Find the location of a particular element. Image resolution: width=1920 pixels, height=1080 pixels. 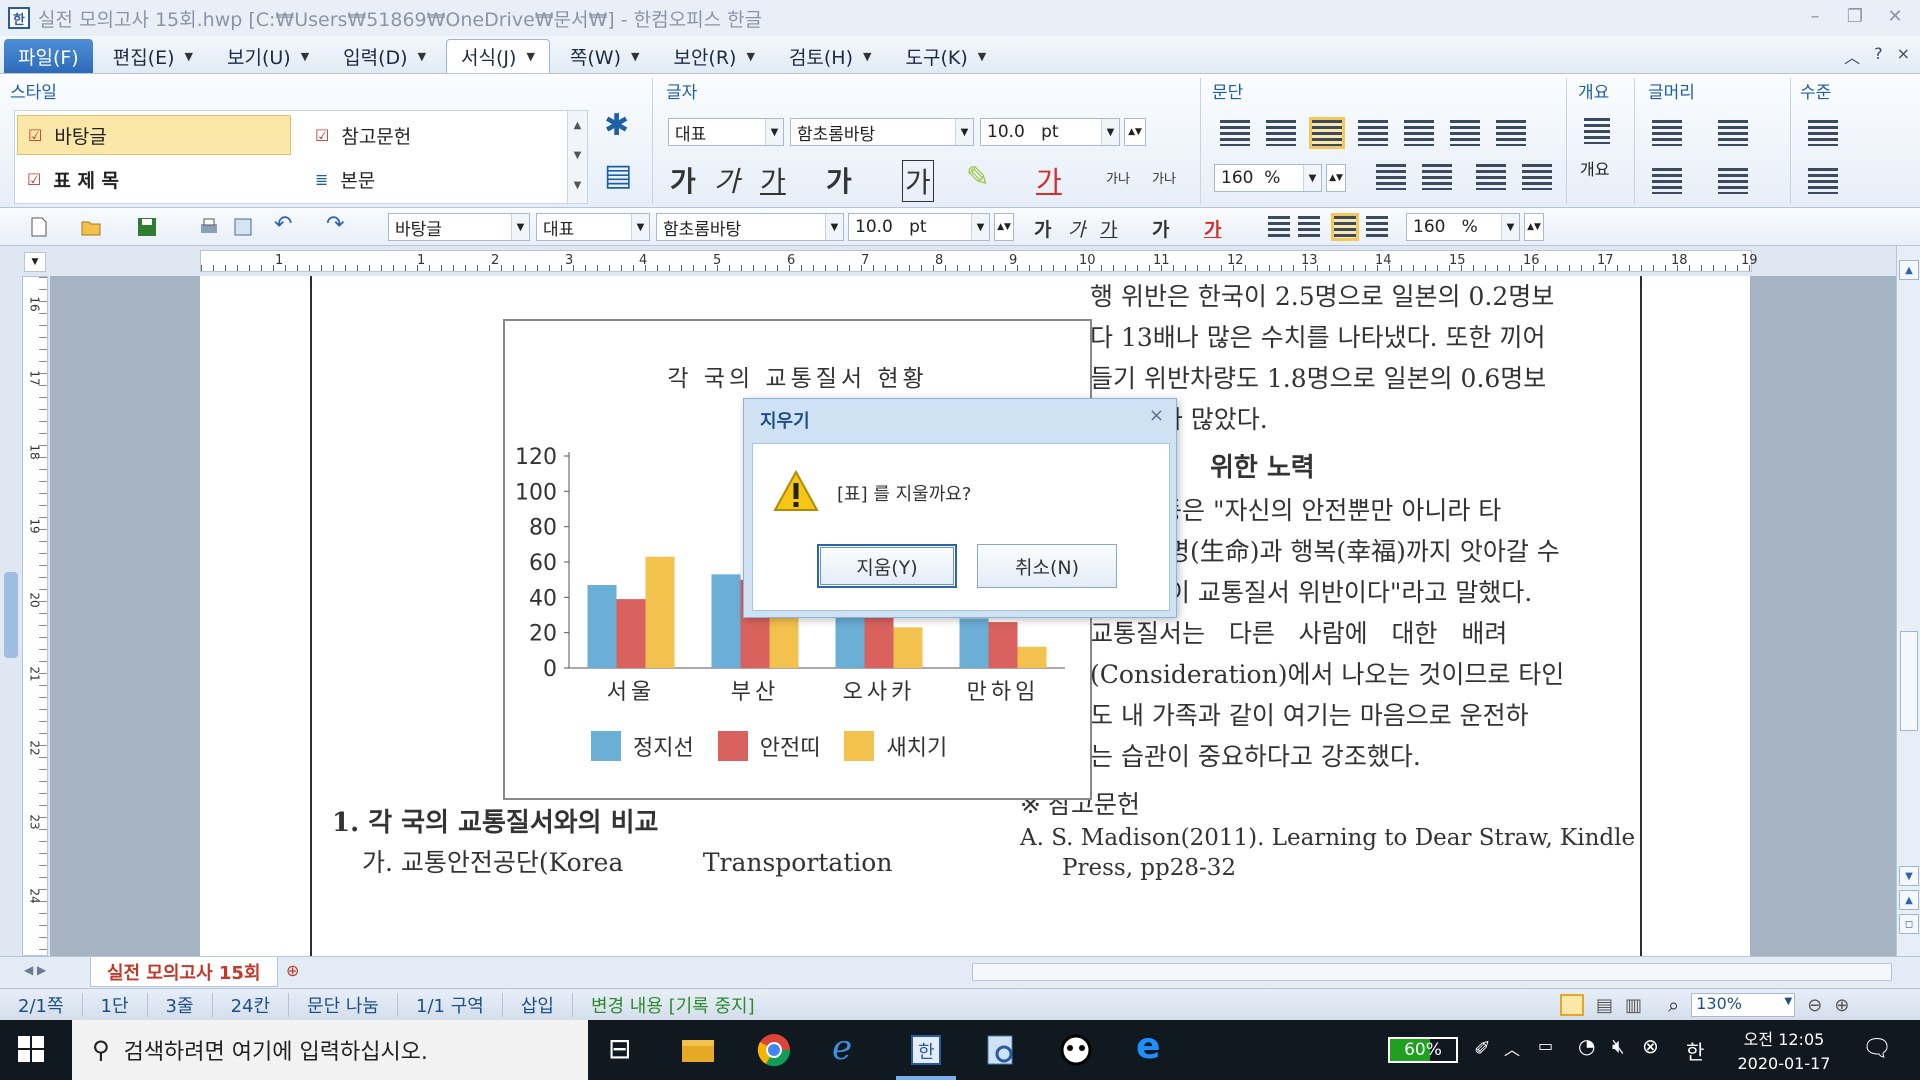

page-select-button: ◻ is located at coordinates (1909, 924).